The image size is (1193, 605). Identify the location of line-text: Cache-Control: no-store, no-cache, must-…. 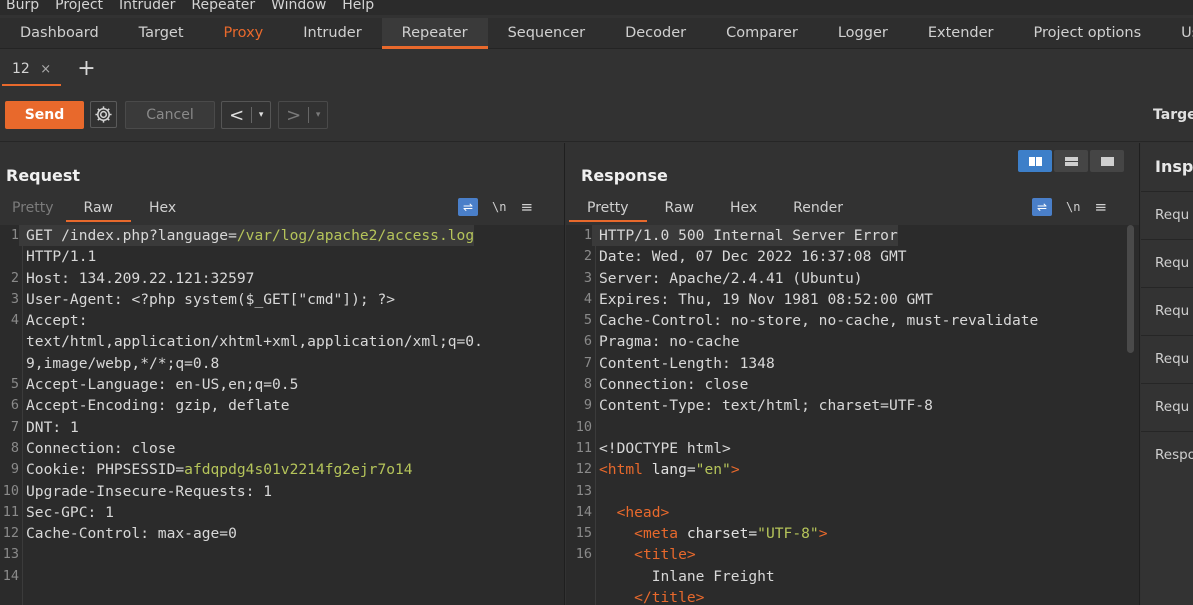
(819, 321).